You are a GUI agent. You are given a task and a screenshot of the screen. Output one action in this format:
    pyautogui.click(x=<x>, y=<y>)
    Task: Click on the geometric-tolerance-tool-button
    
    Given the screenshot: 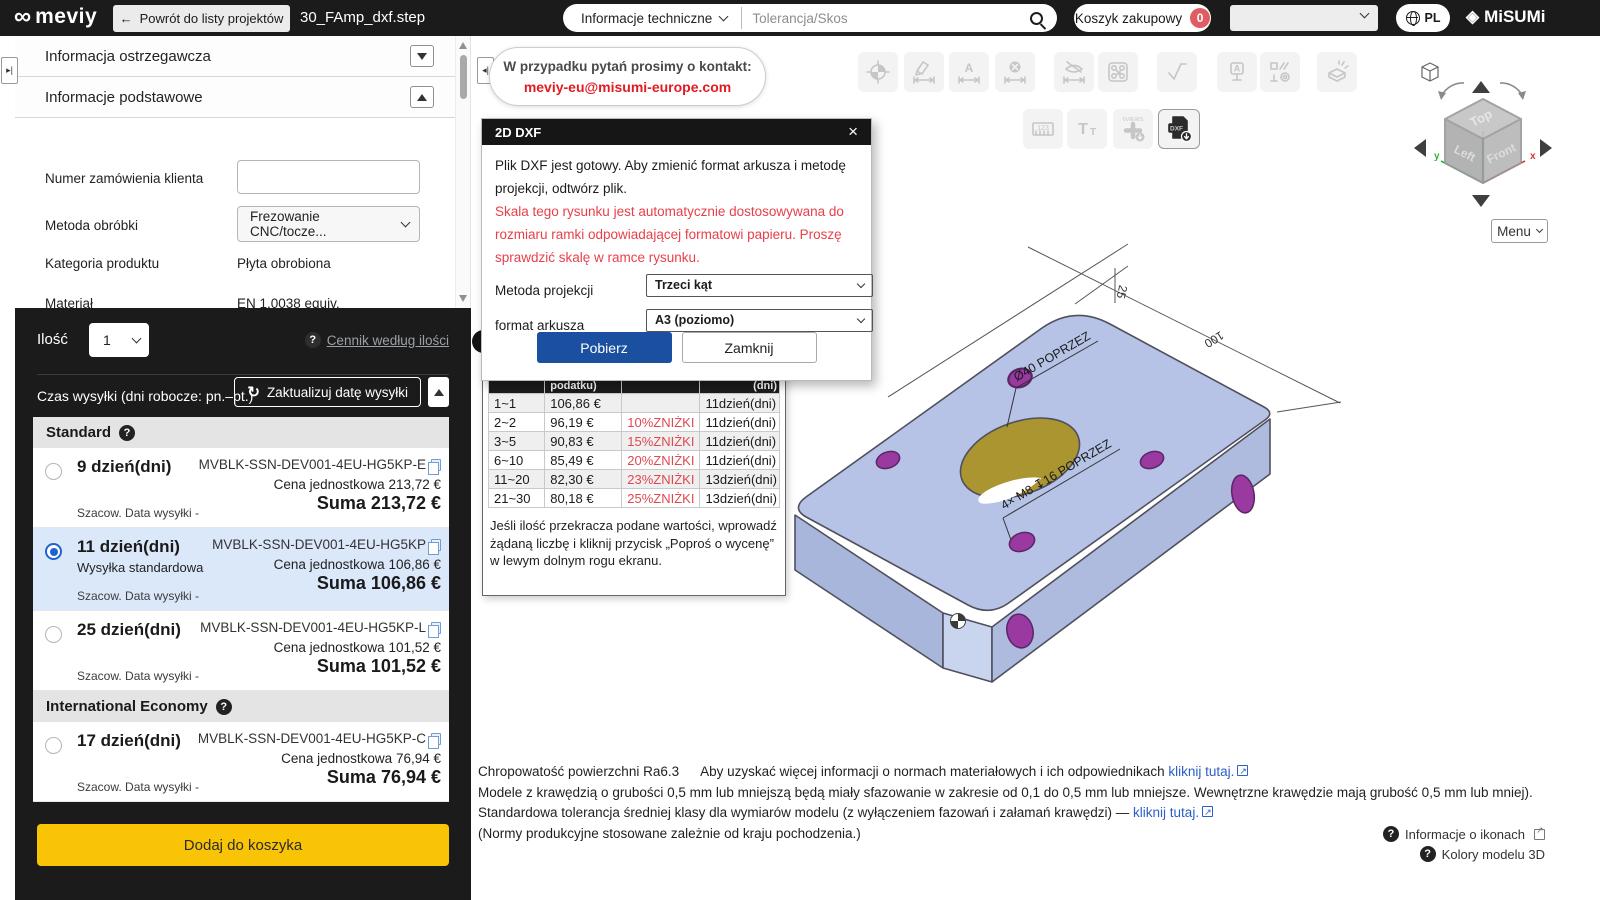 What is the action you would take?
    pyautogui.click(x=1280, y=72)
    